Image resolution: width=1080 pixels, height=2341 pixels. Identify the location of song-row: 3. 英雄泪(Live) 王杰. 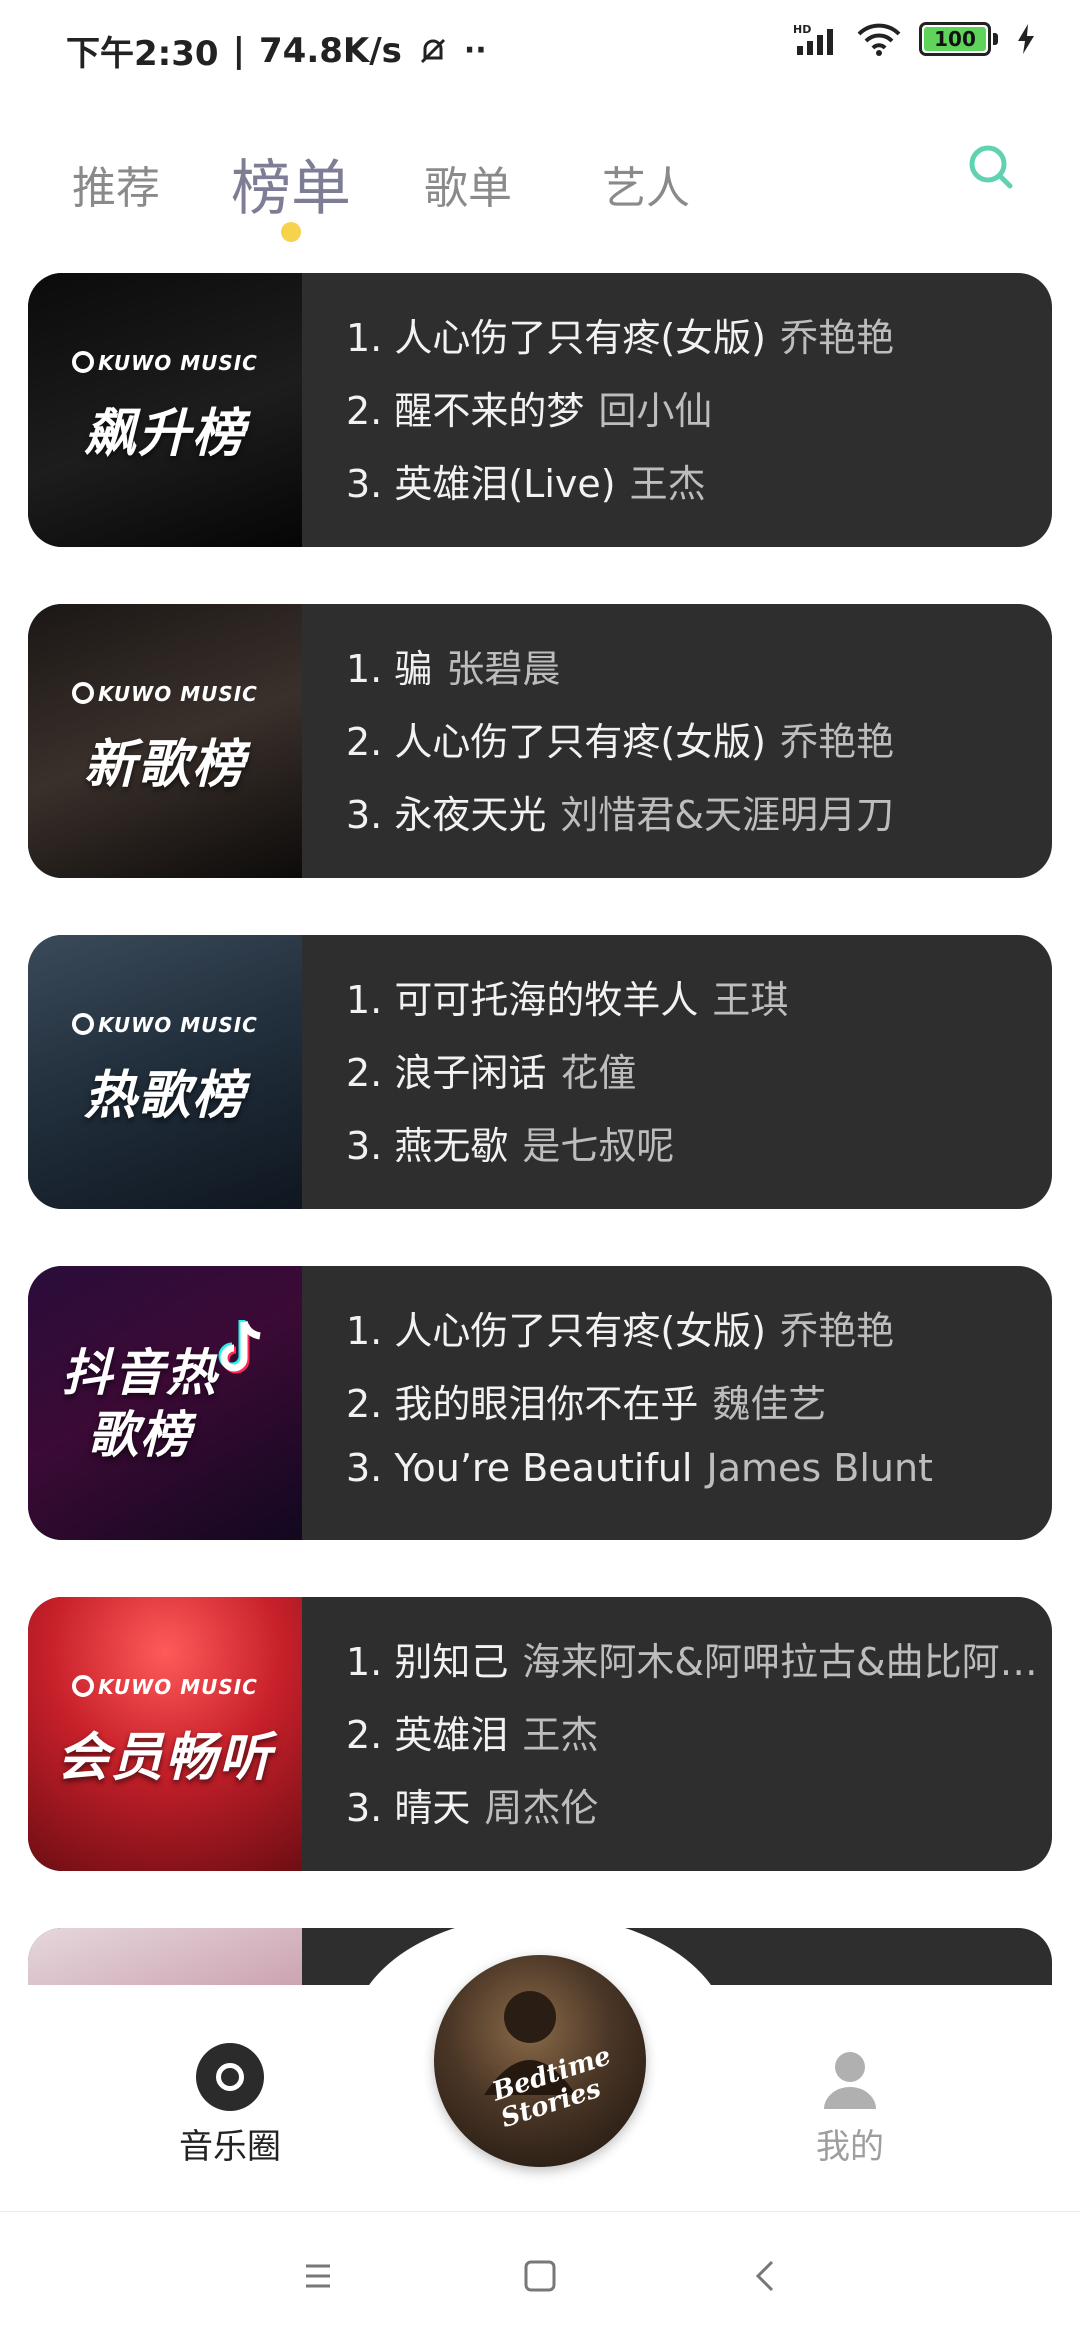
(699, 489).